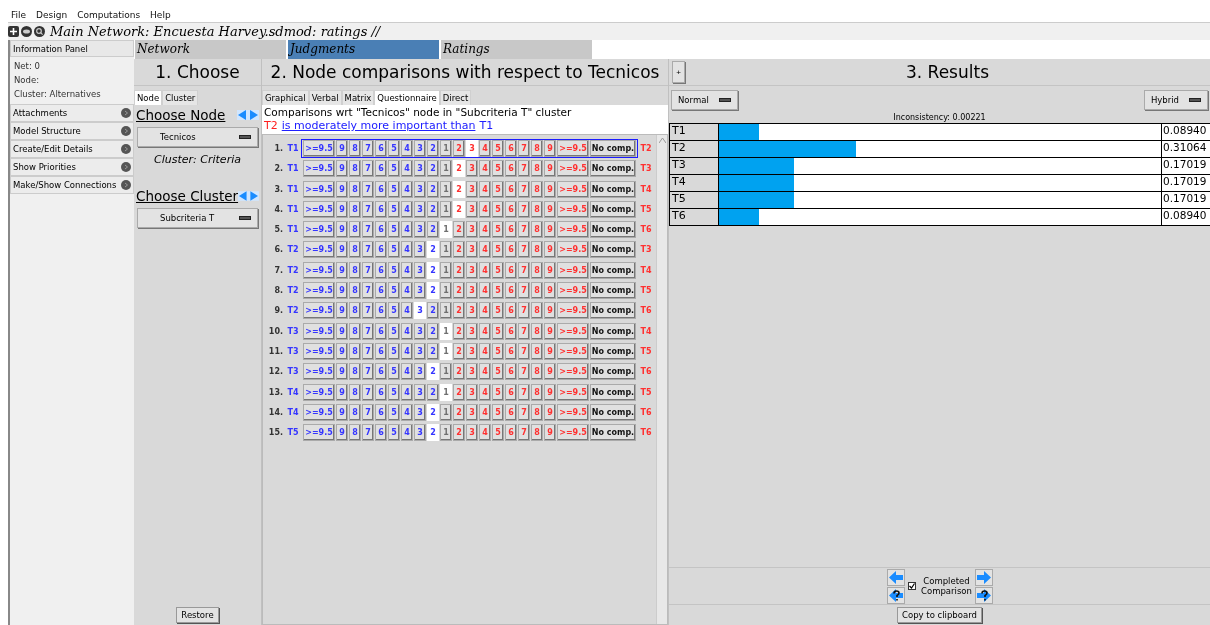  What do you see at coordinates (109, 15) in the screenshot?
I see `menu-item: Computations` at bounding box center [109, 15].